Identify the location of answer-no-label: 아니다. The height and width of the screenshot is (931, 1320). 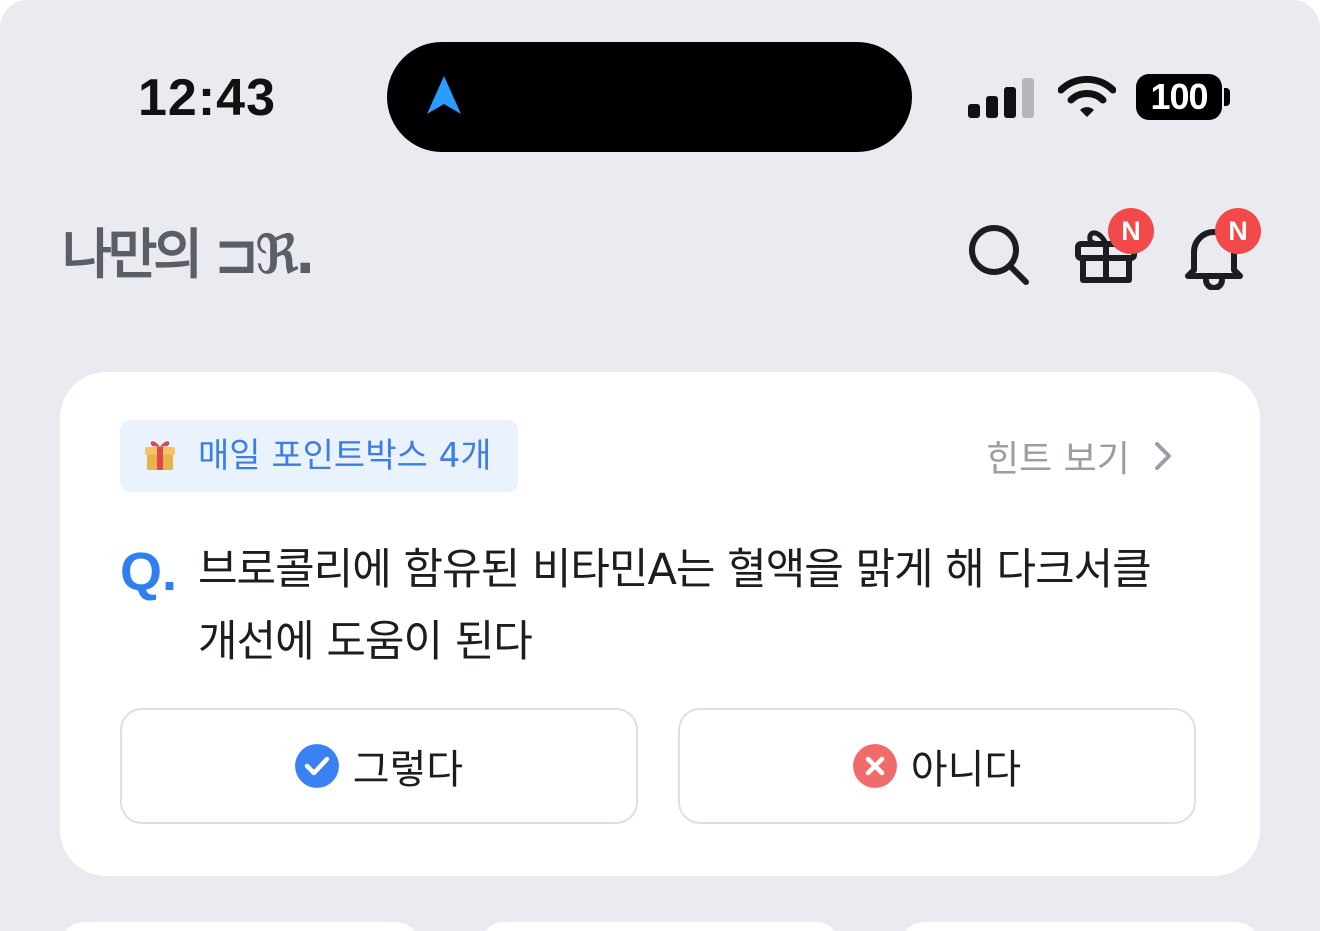
(966, 770).